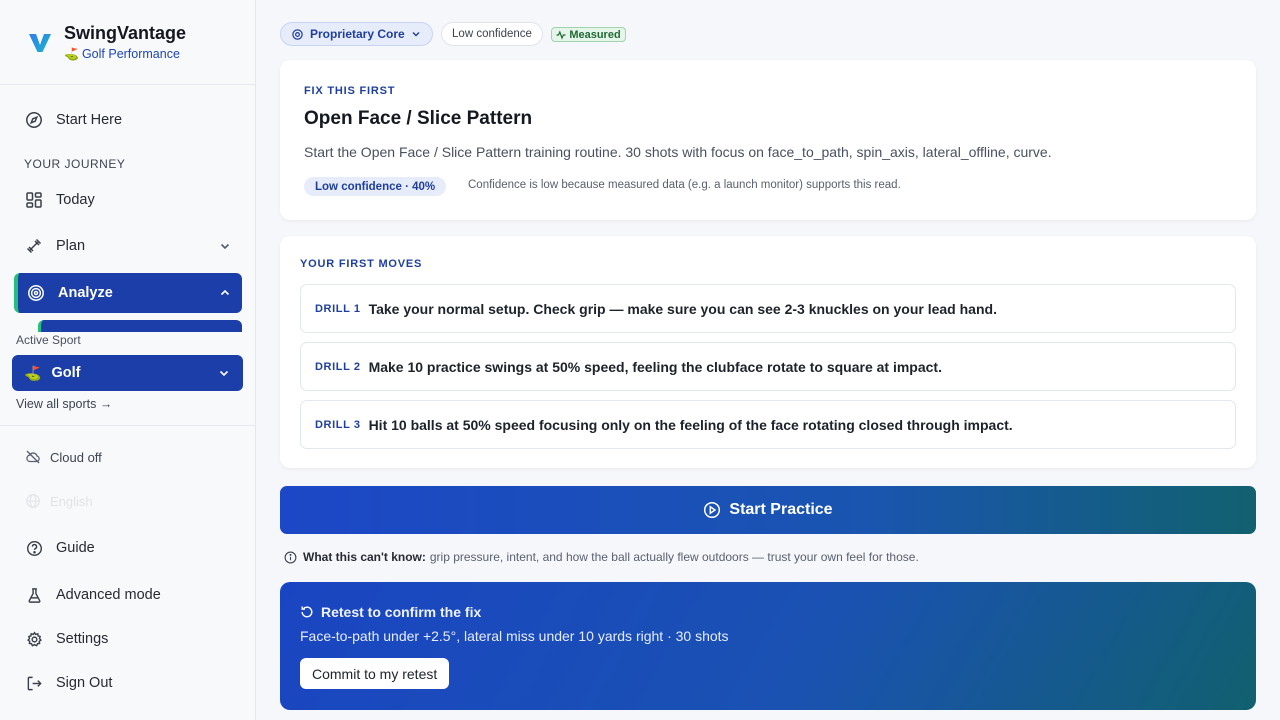 The image size is (1280, 720). What do you see at coordinates (108, 595) in the screenshot?
I see `nav-advanced-mode-label: Advanced mode` at bounding box center [108, 595].